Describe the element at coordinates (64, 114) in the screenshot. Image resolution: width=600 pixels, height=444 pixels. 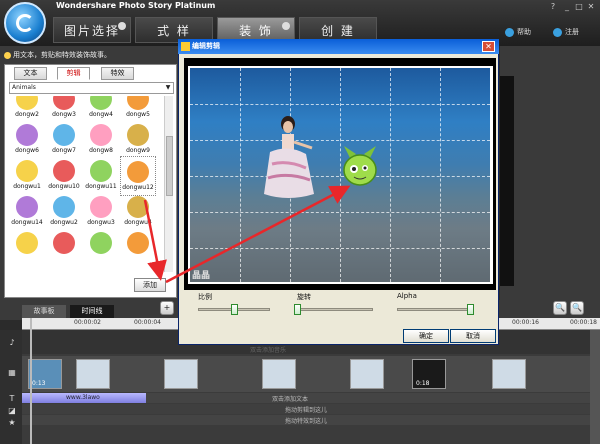
I see `clipart-label: dongw3` at that location.